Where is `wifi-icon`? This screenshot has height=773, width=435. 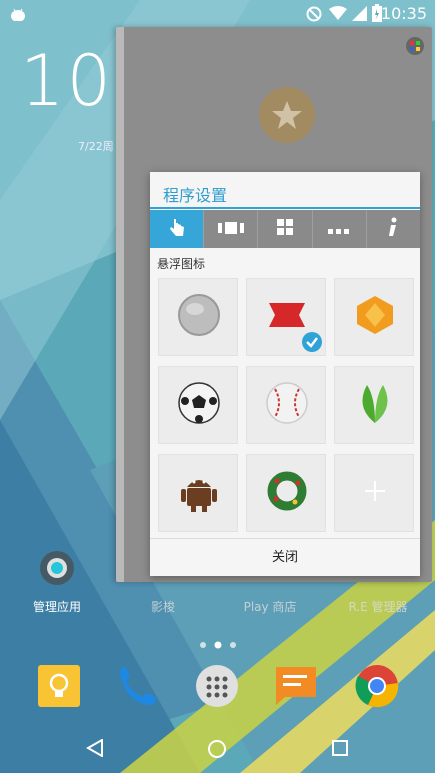 wifi-icon is located at coordinates (338, 15).